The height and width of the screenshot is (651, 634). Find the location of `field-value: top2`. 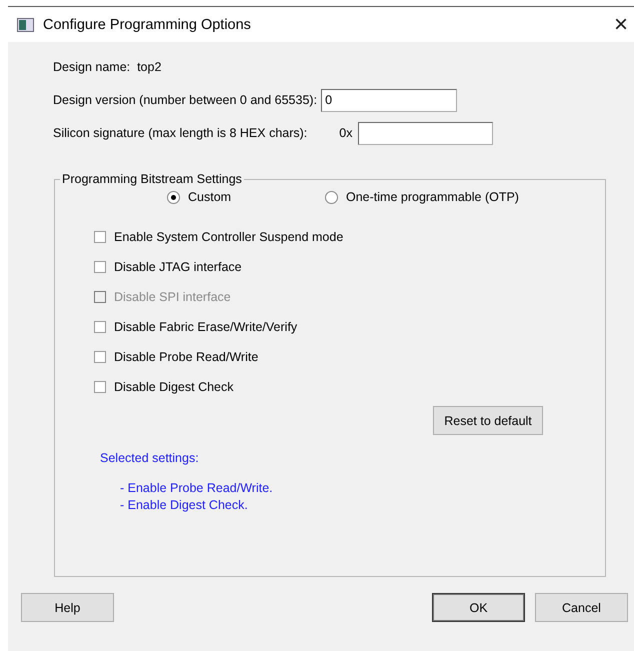

field-value: top2 is located at coordinates (149, 67).